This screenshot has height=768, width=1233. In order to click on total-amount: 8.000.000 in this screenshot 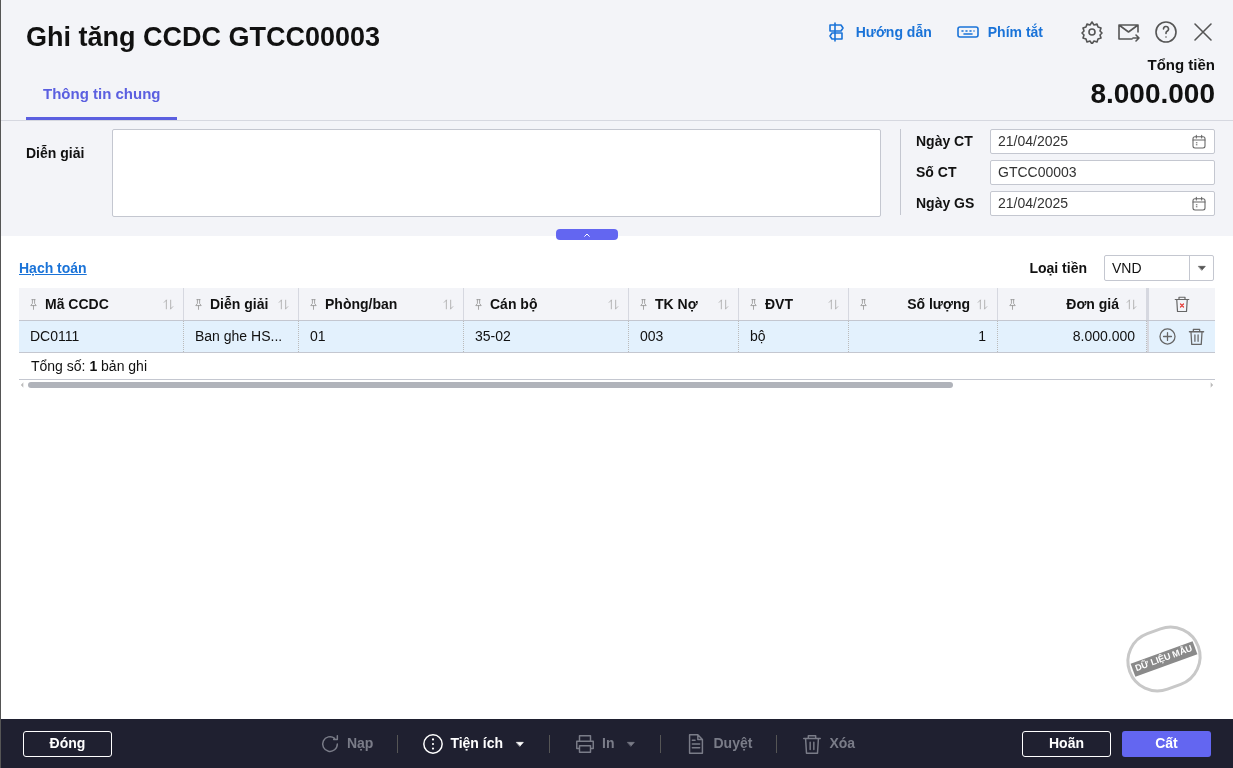, I will do `click(1152, 93)`.